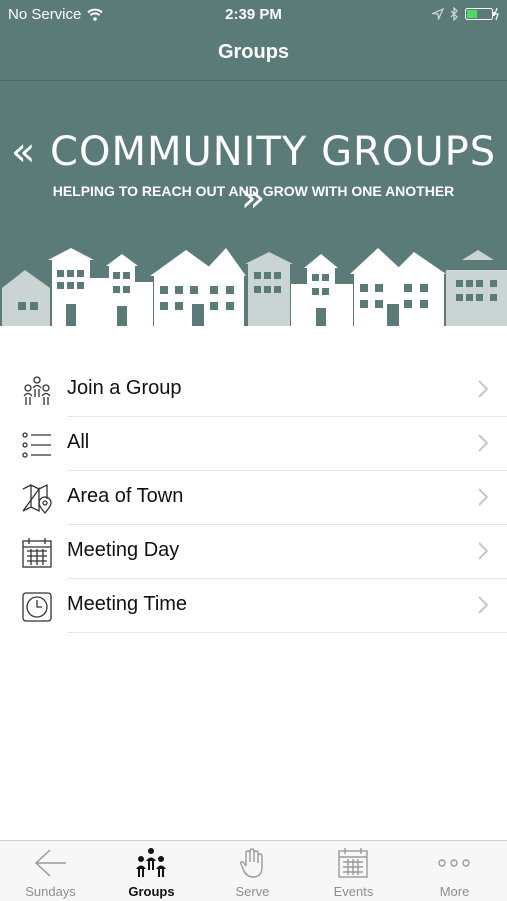 The height and width of the screenshot is (901, 507). What do you see at coordinates (37, 607) in the screenshot?
I see `clock-icon` at bounding box center [37, 607].